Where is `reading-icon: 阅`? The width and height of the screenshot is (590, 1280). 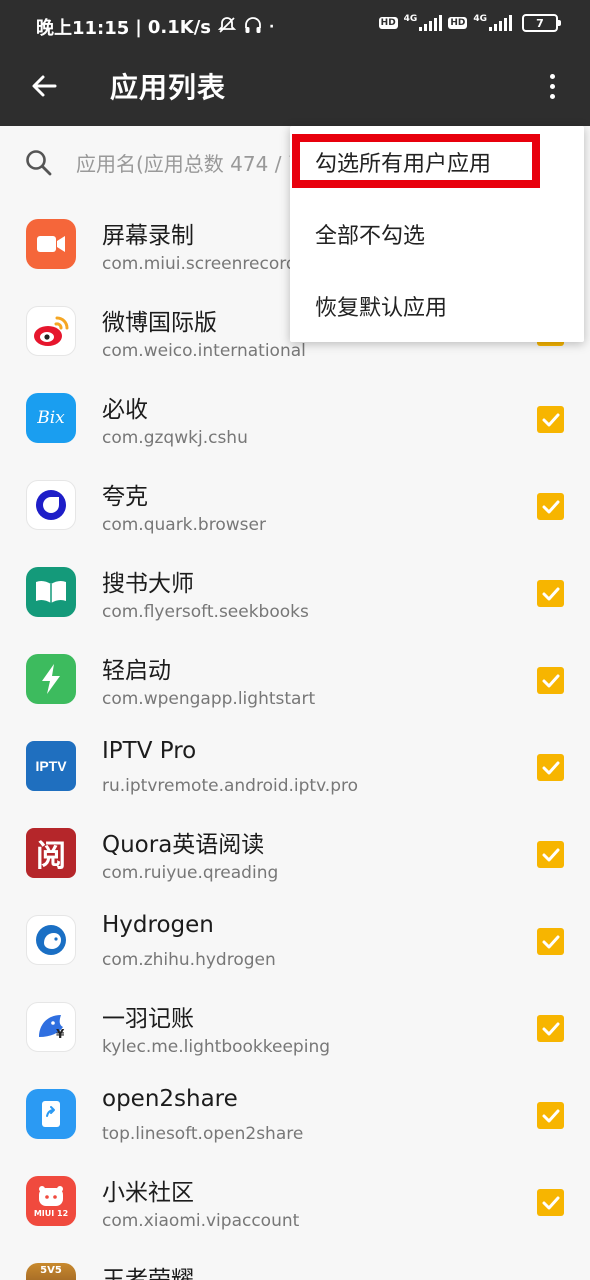
reading-icon: 阅 is located at coordinates (51, 853).